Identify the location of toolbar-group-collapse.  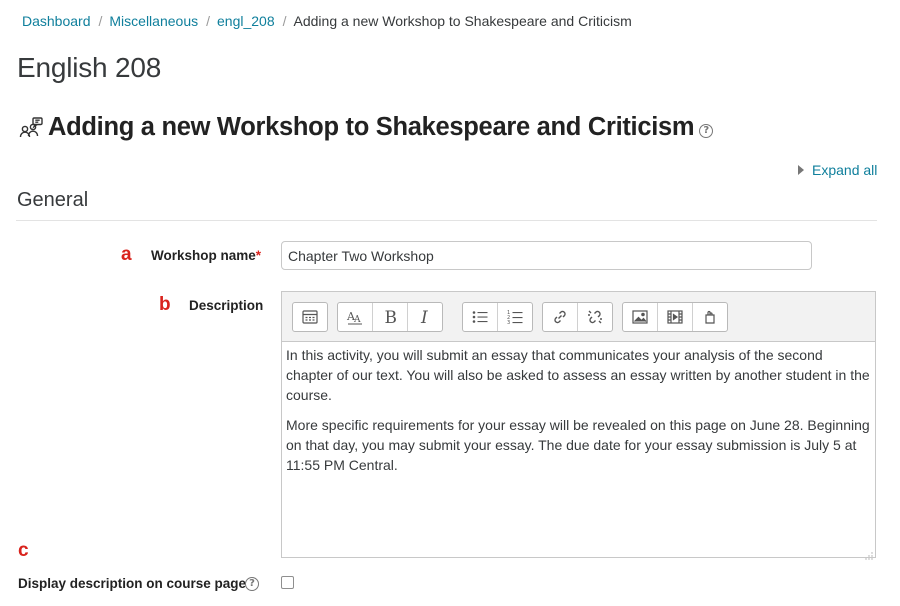
(310, 317).